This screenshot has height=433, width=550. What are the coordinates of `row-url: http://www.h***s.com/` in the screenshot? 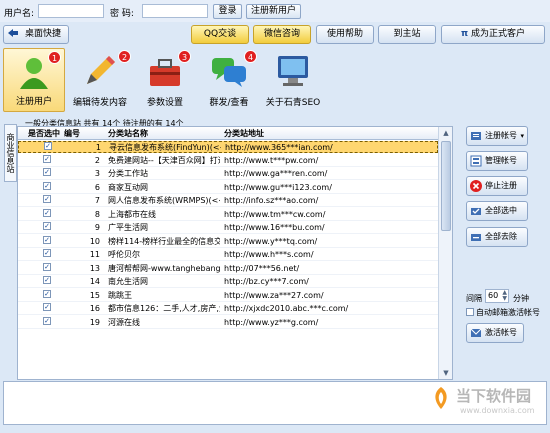 It's located at (269, 254).